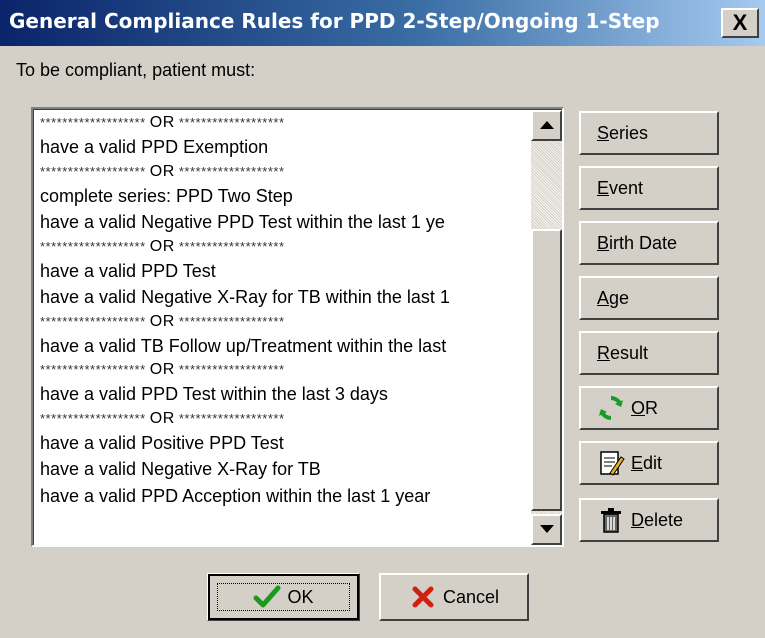 The width and height of the screenshot is (765, 638). Describe the element at coordinates (289, 271) in the screenshot. I see `rule-row: have a valid PPD Test` at that location.